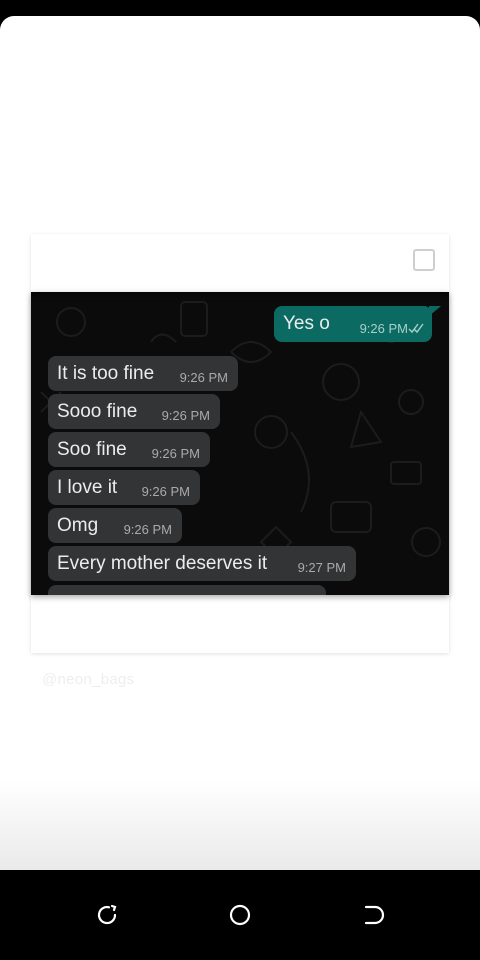 The height and width of the screenshot is (960, 480). What do you see at coordinates (106, 373) in the screenshot?
I see `message-text: It is too fine` at bounding box center [106, 373].